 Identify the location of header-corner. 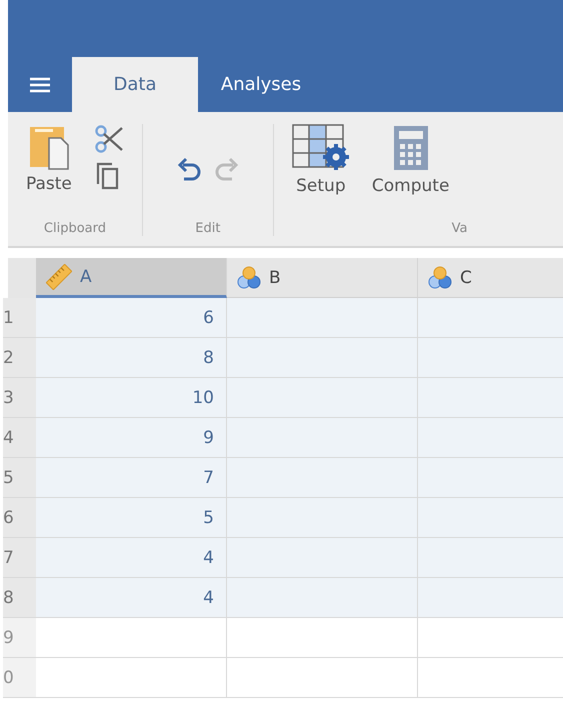
(22, 278).